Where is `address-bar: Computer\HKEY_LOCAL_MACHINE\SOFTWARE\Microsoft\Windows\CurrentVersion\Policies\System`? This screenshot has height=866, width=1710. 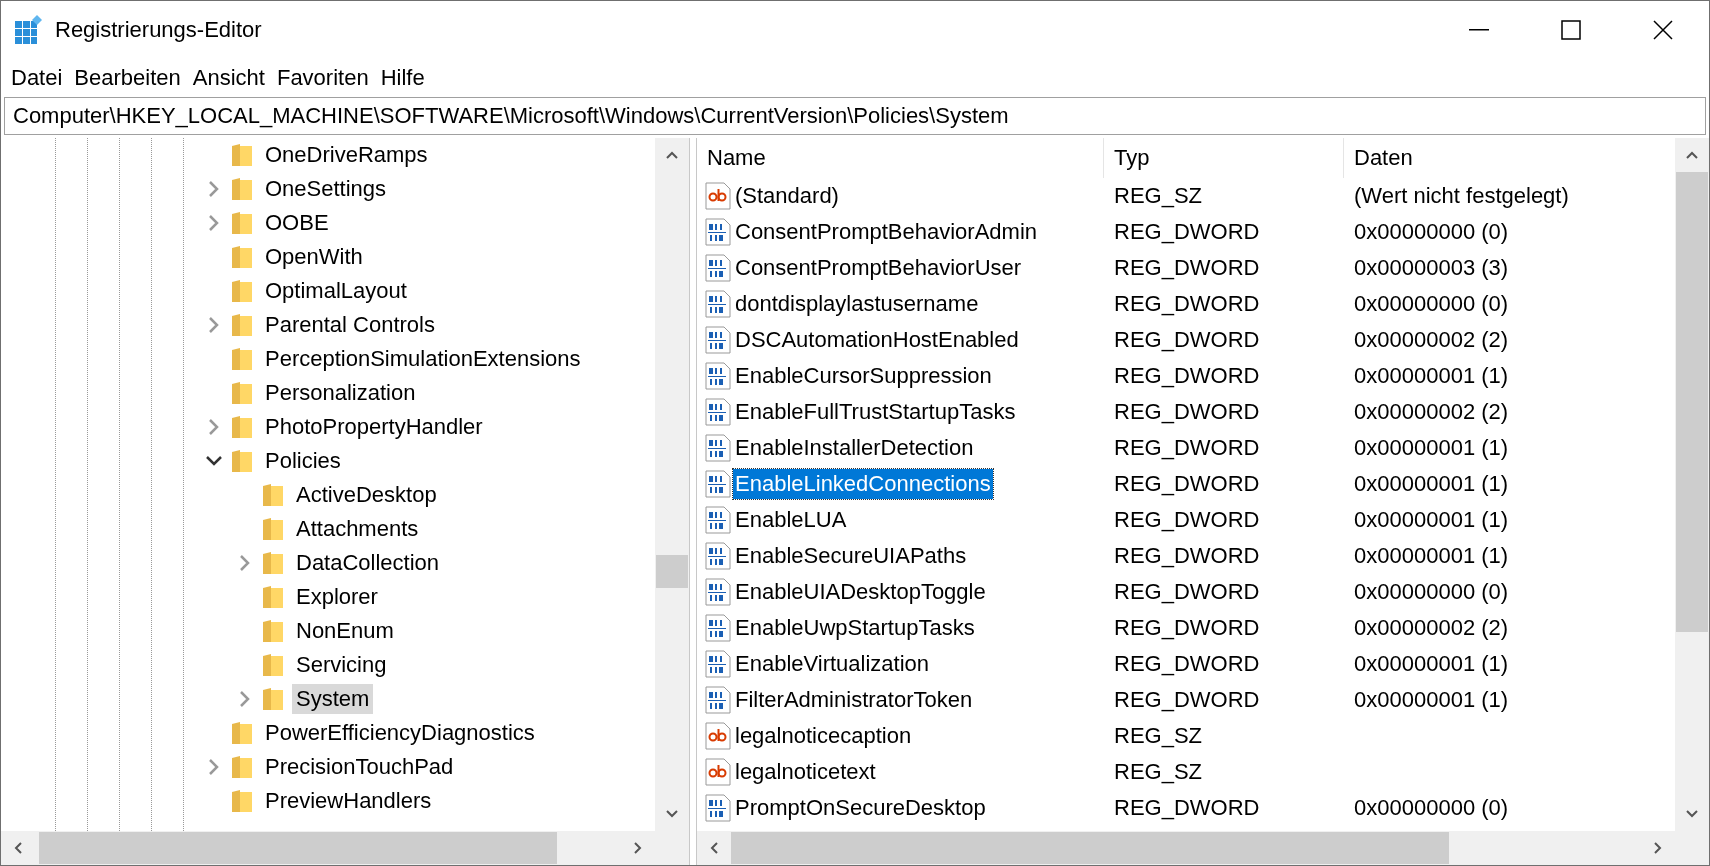 address-bar: Computer\HKEY_LOCAL_MACHINE\SOFTWARE\Microsoft\Windows\CurrentVersion\Policies\System is located at coordinates (855, 116).